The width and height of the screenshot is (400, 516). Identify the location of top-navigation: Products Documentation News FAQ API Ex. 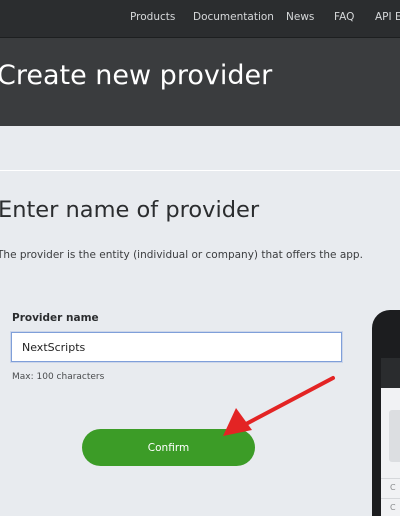
(200, 19).